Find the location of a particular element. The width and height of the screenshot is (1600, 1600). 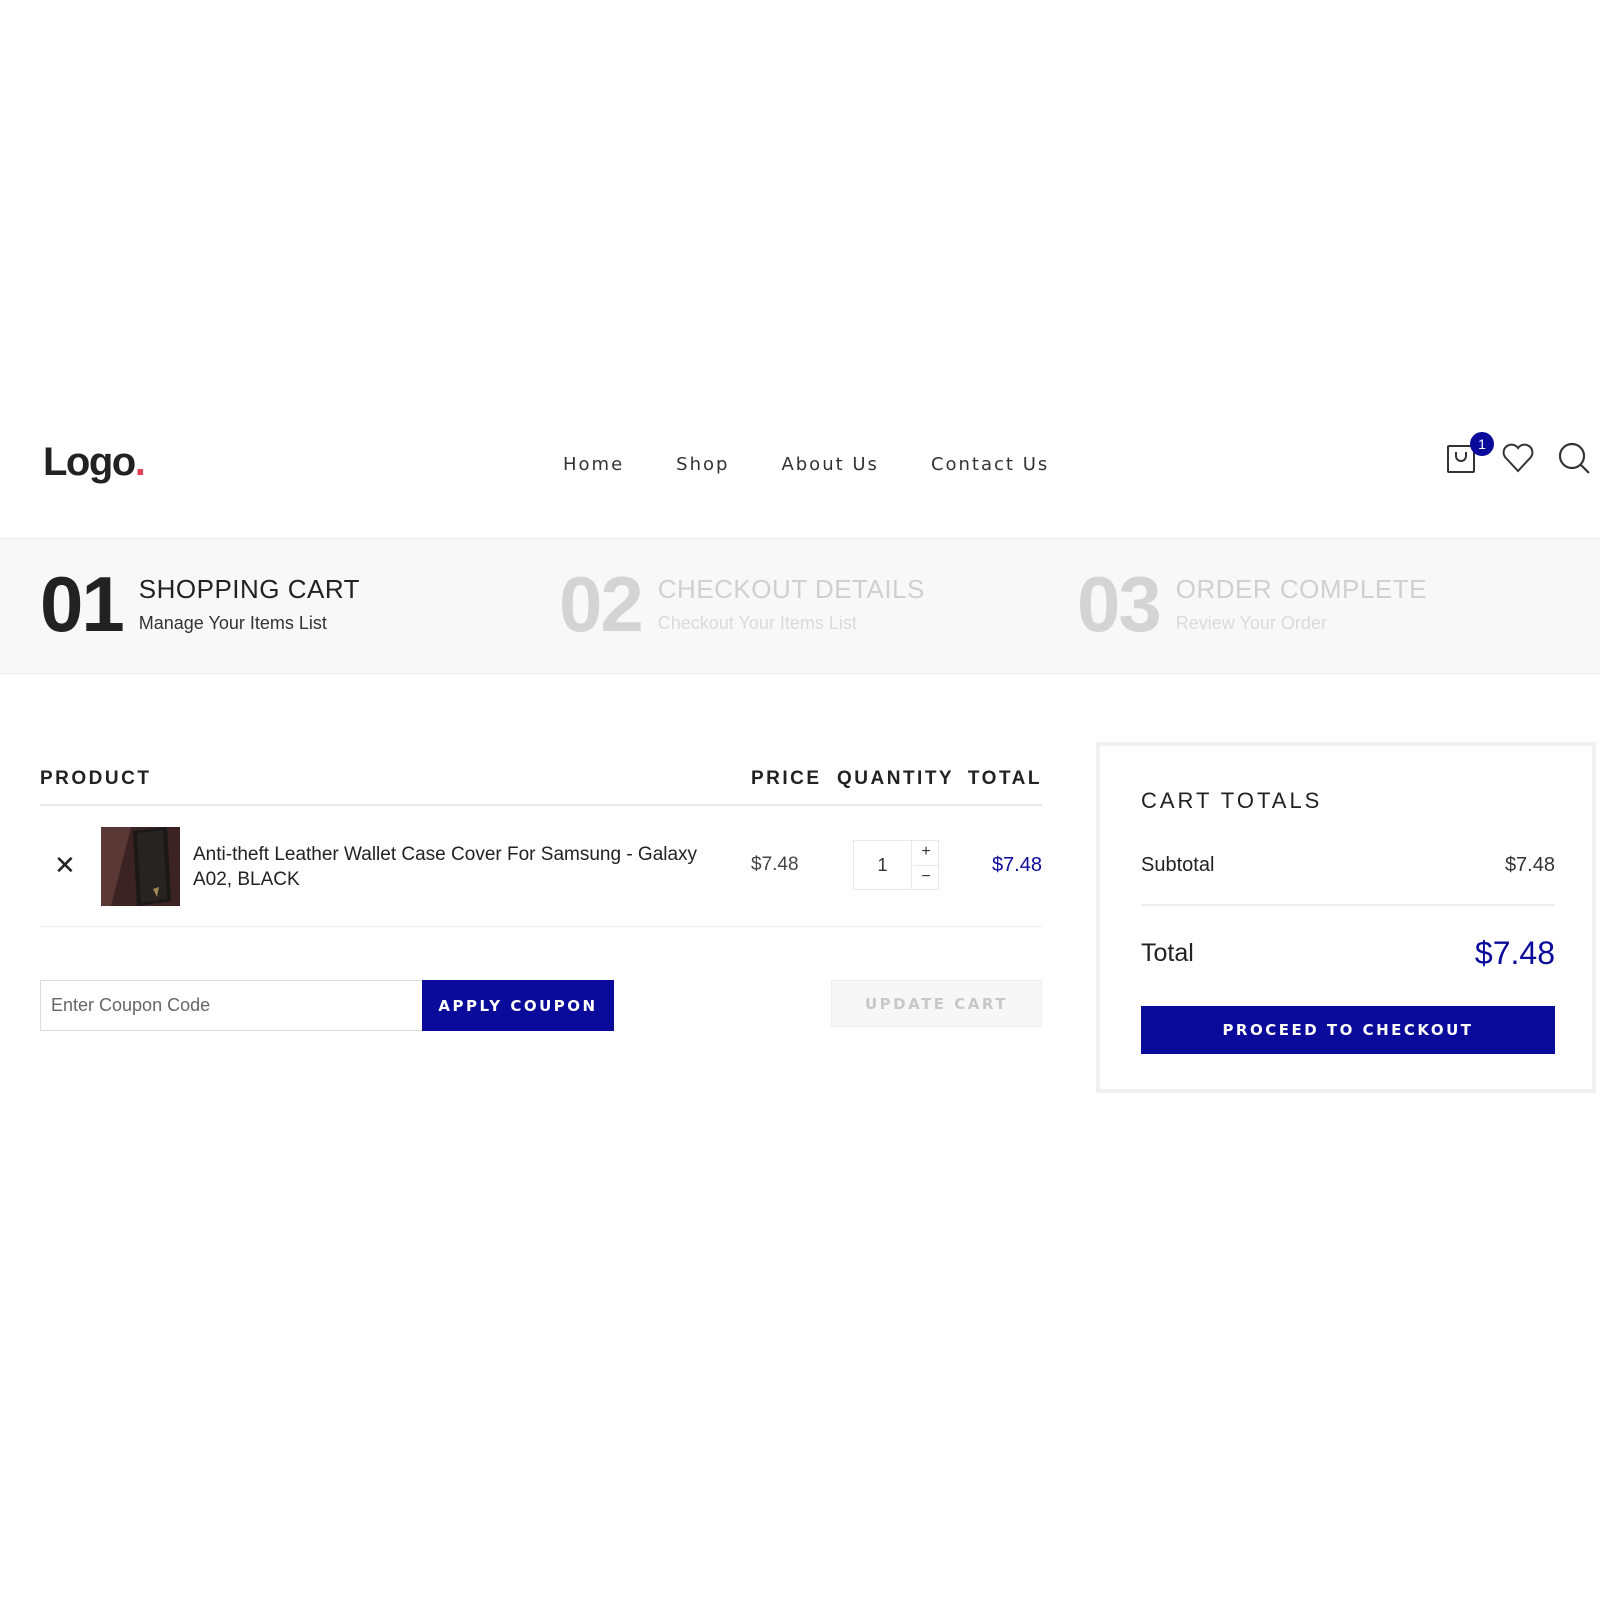

cart-table-header: PRODUCT PRICE QUANTITY TOTAL is located at coordinates (541, 785).